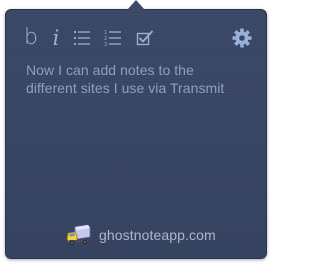 The height and width of the screenshot is (264, 320). I want to click on formatting-toolbar: b i 1 2 3, so click(136, 38).